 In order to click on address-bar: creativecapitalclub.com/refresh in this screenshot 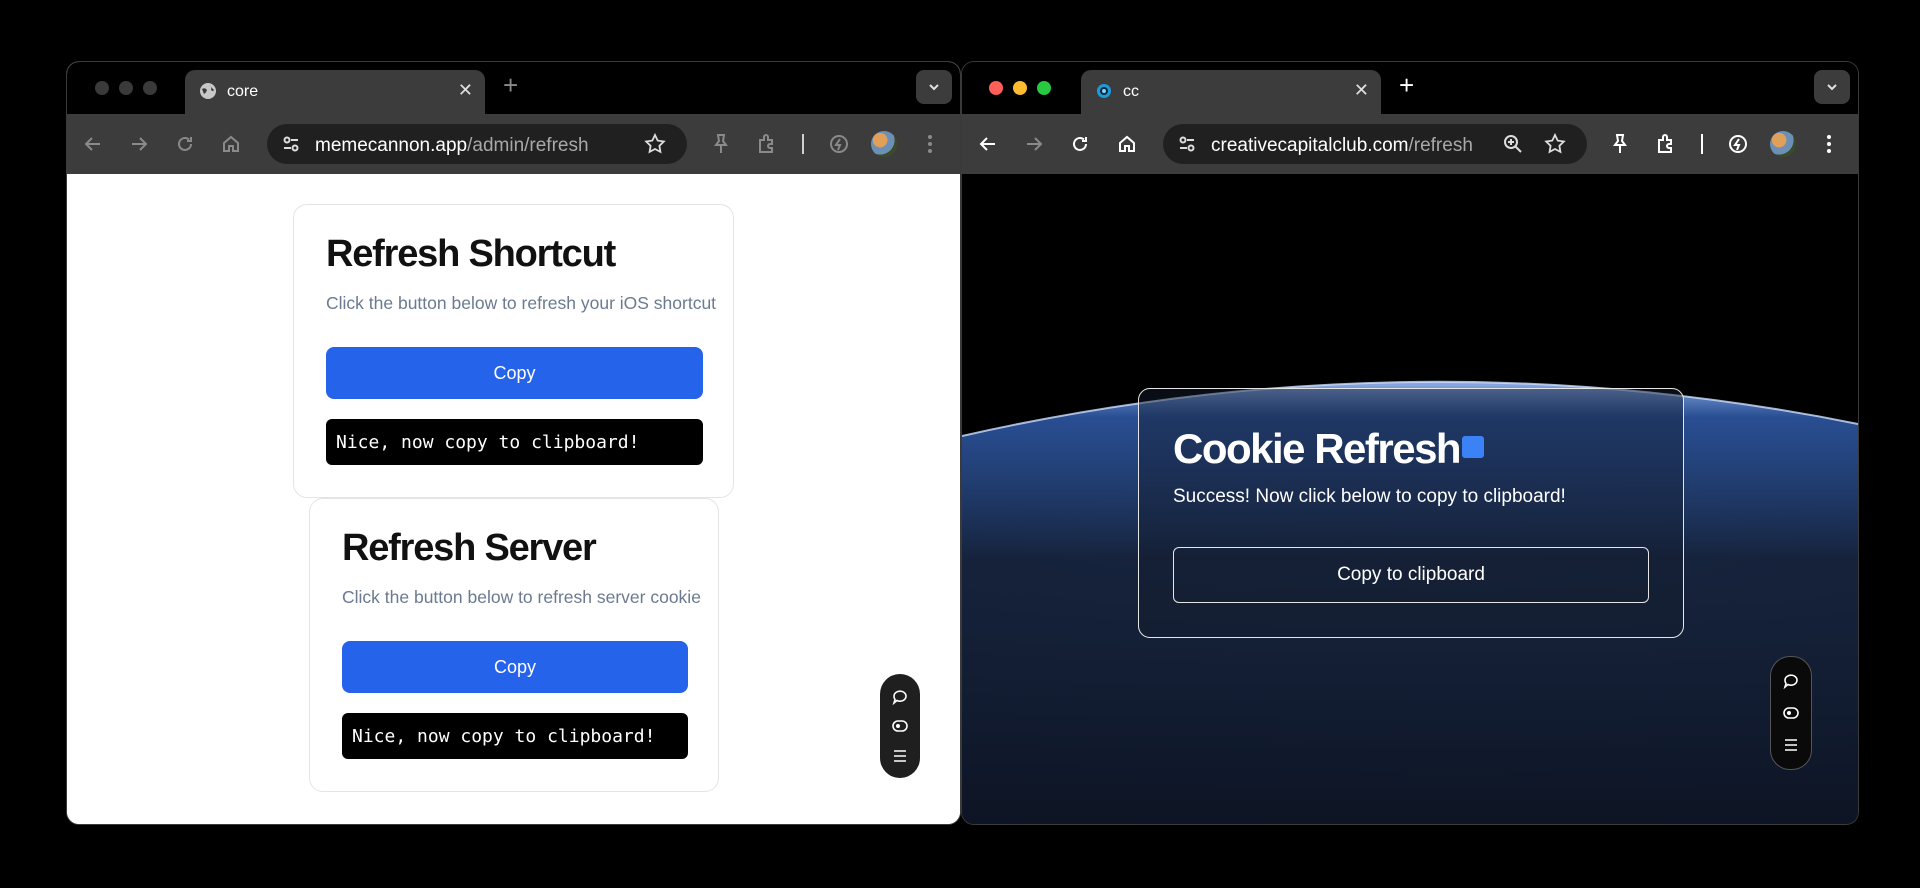, I will do `click(1375, 144)`.